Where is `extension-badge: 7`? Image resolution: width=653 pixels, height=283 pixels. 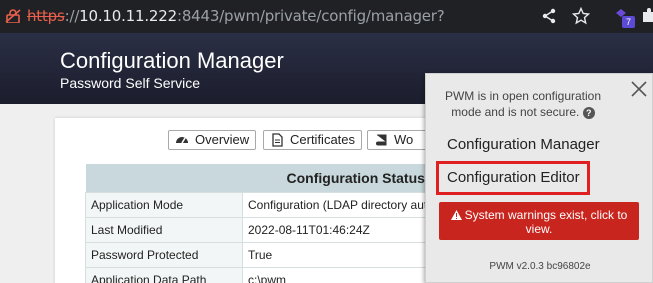 extension-badge: 7 is located at coordinates (628, 22).